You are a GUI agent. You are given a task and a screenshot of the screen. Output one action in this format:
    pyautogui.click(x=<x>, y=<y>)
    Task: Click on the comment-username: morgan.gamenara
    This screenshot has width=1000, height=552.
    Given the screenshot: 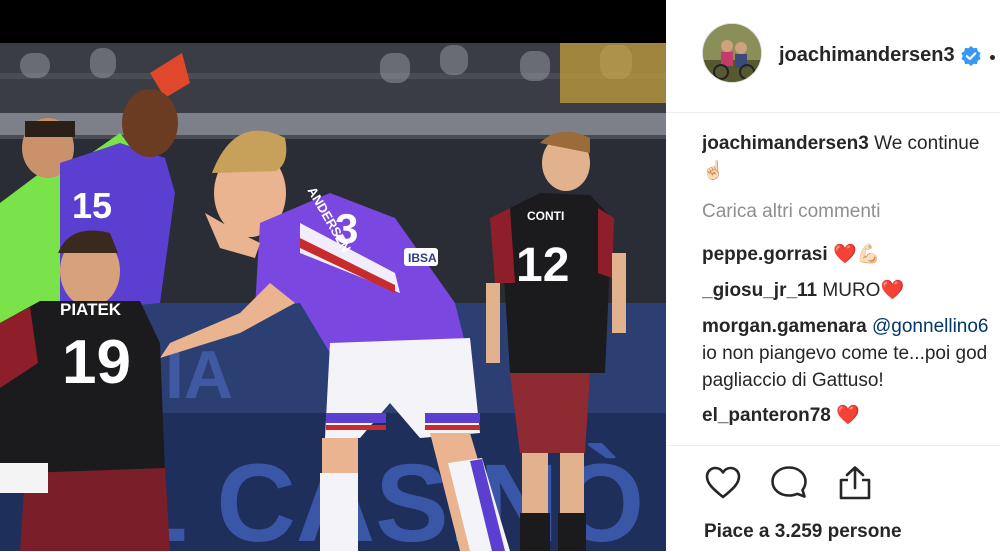 What is the action you would take?
    pyautogui.click(x=784, y=326)
    